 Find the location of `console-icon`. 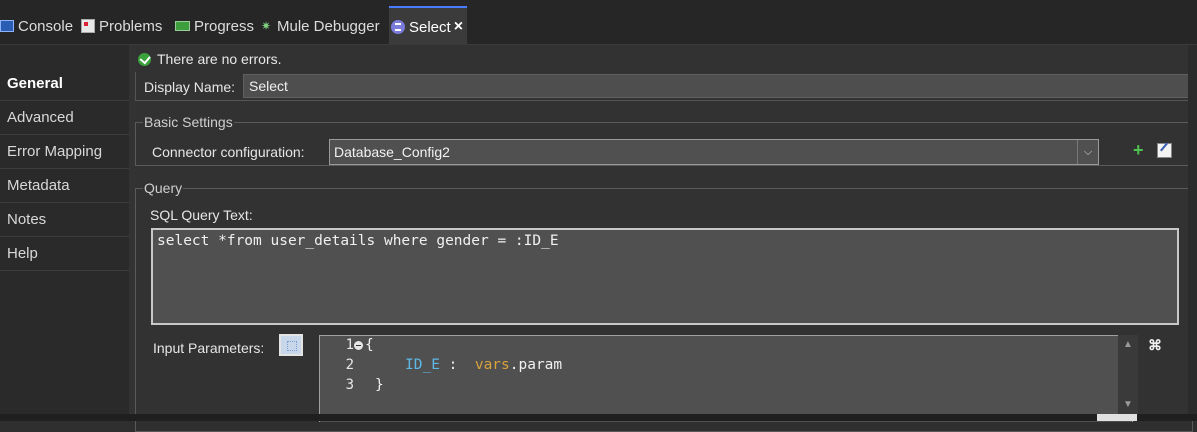

console-icon is located at coordinates (7, 26).